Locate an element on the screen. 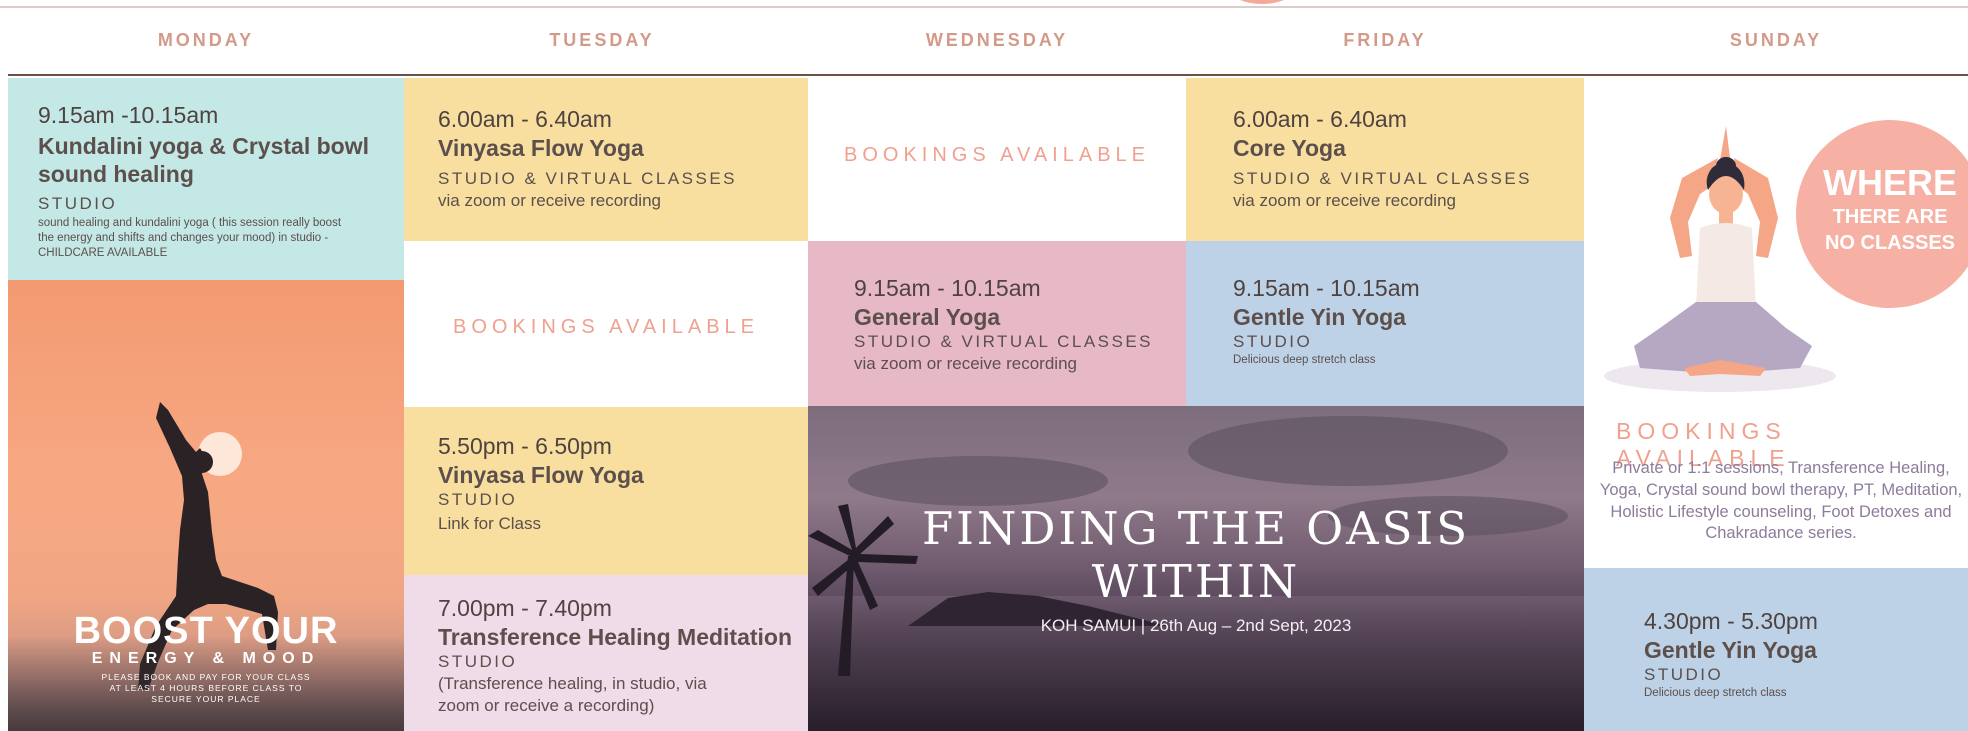  day-header-friday: FRIDAY is located at coordinates (1385, 40).